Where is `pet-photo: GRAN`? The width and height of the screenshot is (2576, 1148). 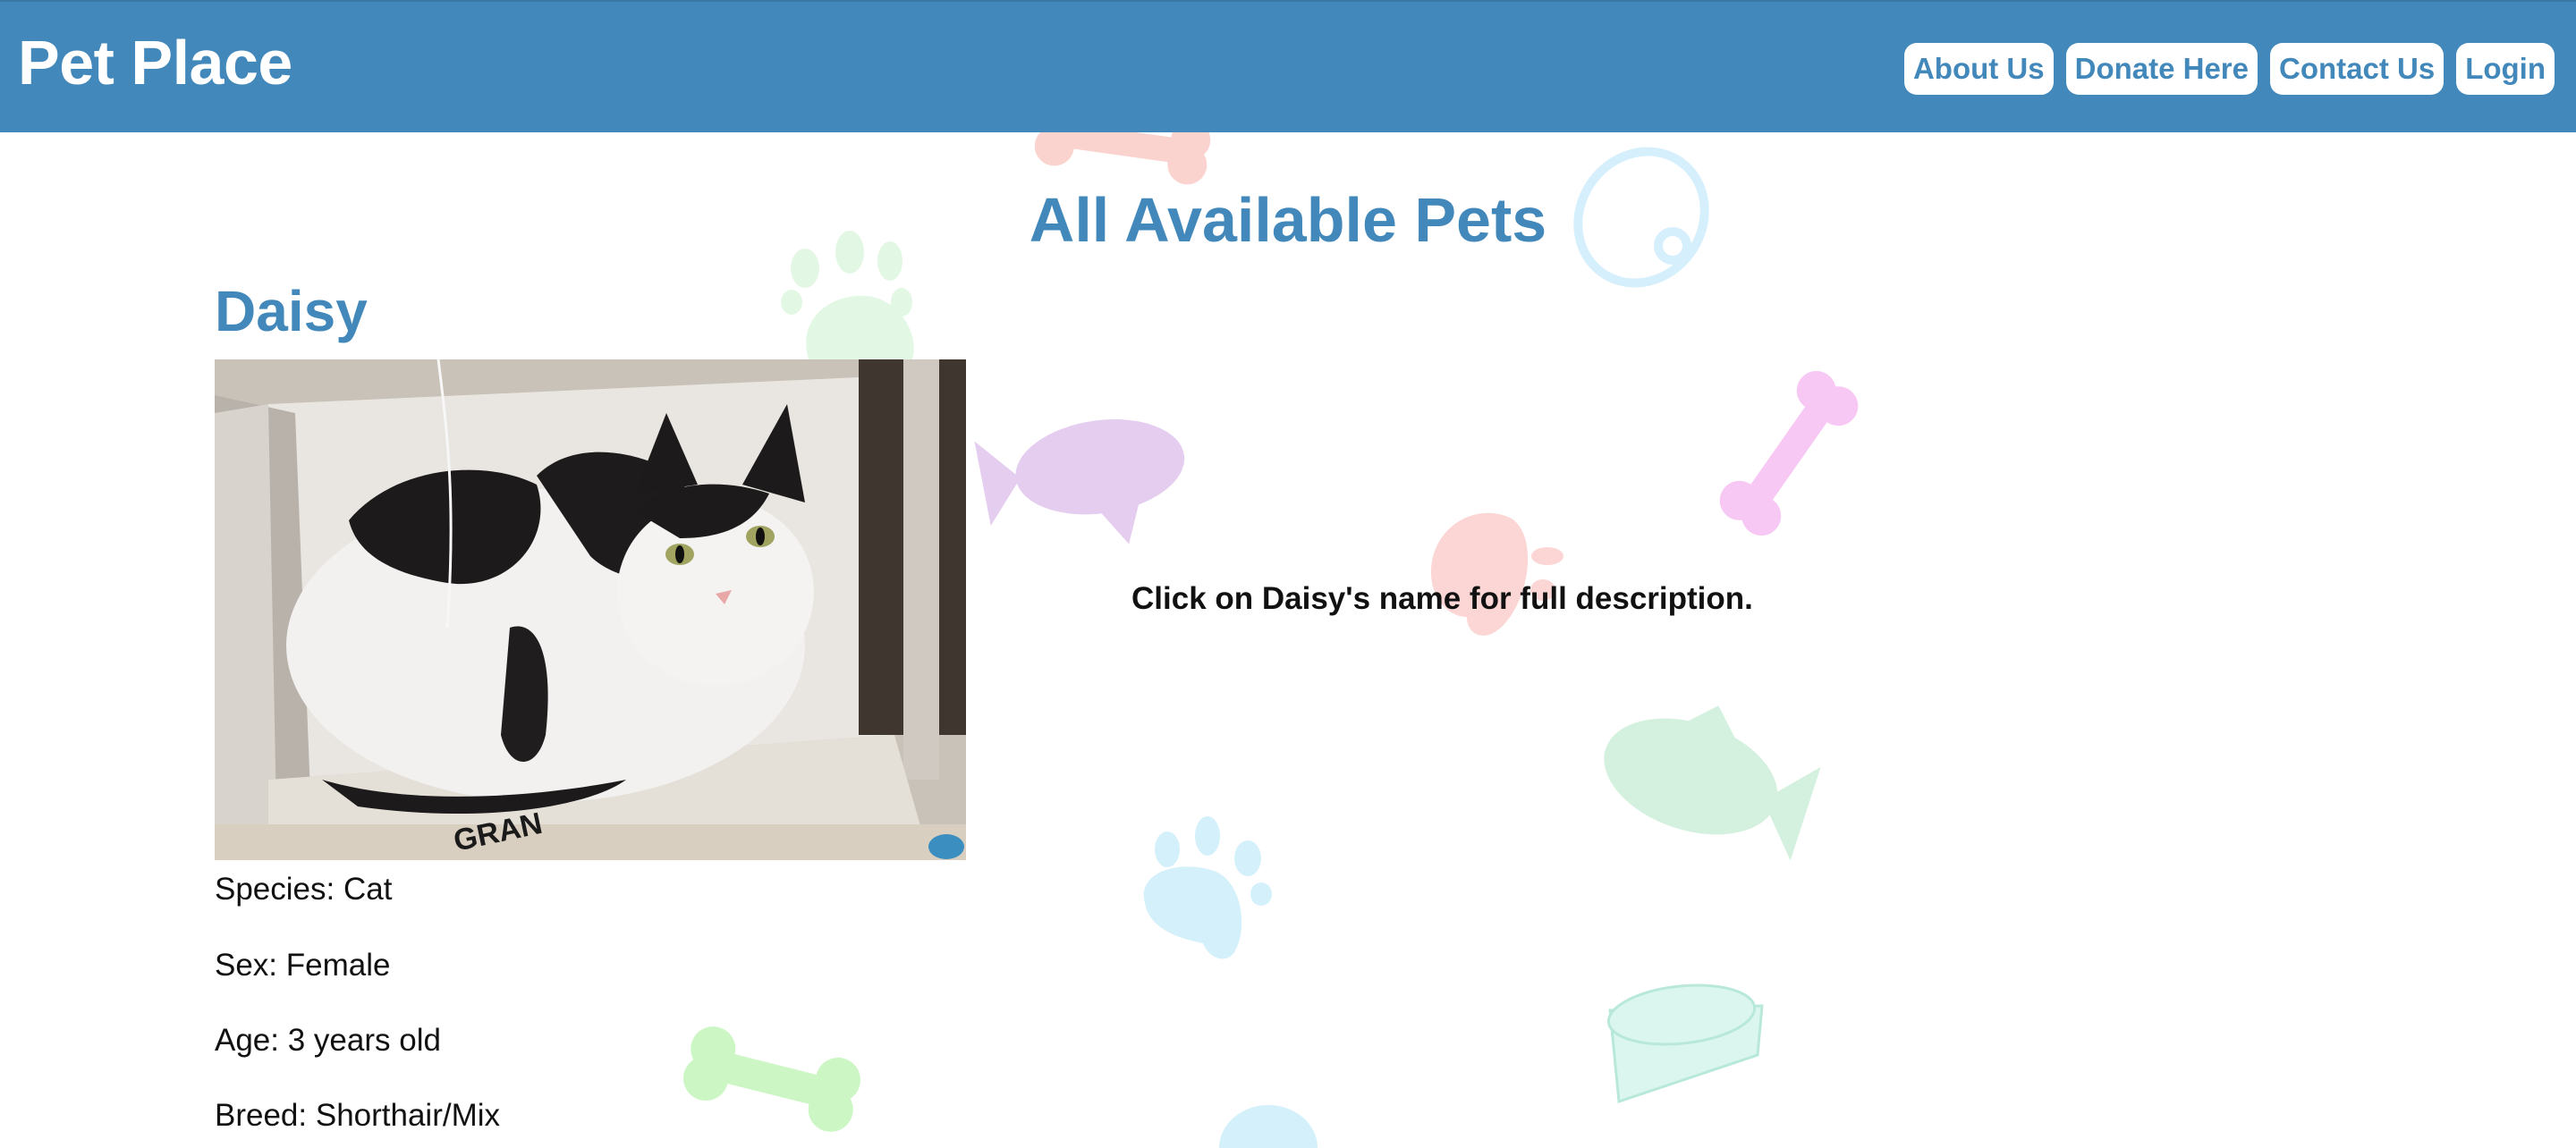 pet-photo: GRAN is located at coordinates (590, 609).